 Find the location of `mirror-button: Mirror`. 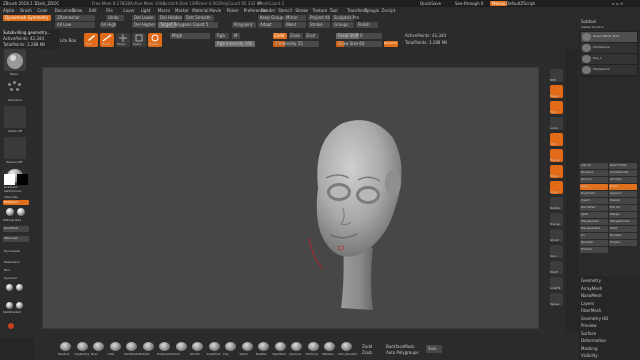

mirror-button: Mirror is located at coordinates (295, 18).